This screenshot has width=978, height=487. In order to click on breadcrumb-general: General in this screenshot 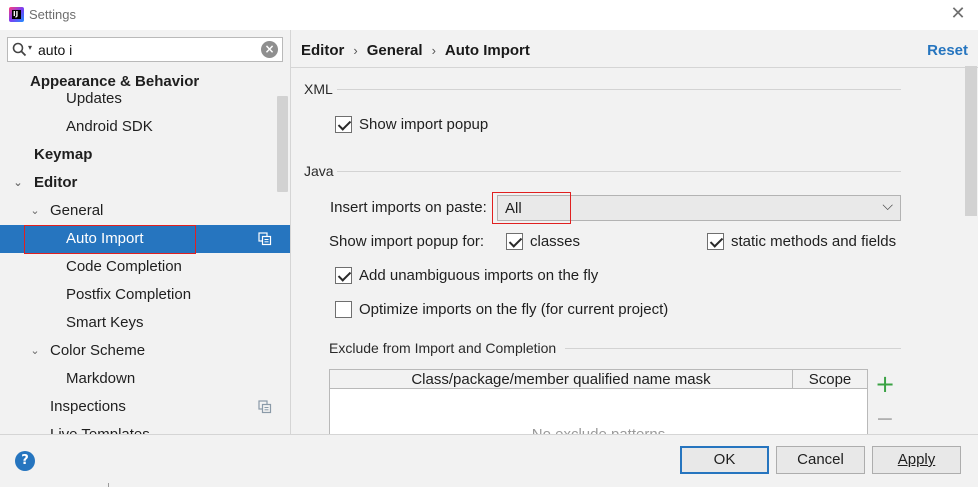, I will do `click(394, 50)`.